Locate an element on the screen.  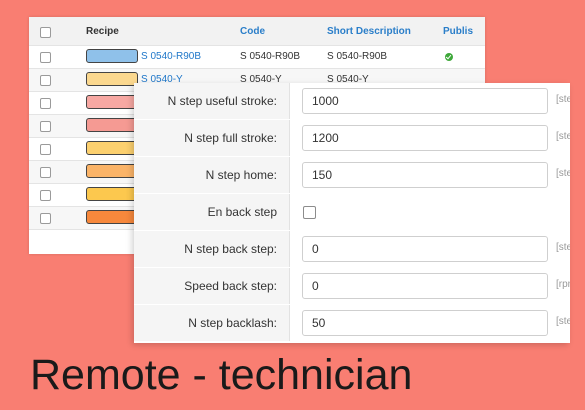
field-label: Speed back step: is located at coordinates (212, 286).